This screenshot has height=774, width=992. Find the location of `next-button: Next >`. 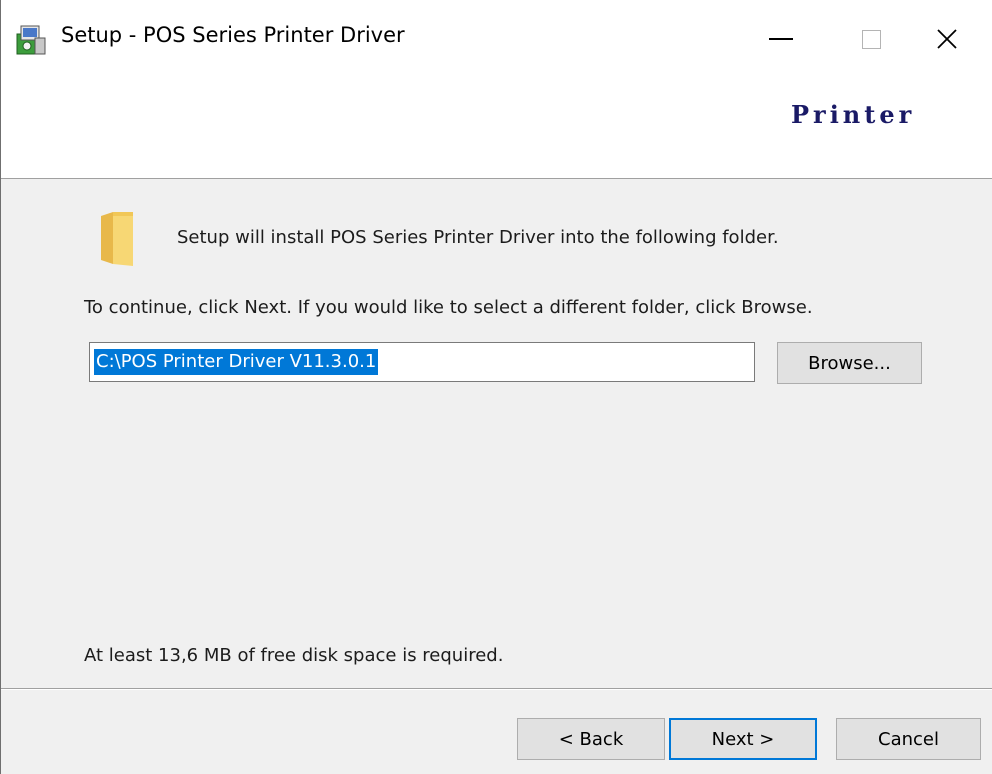

next-button: Next > is located at coordinates (743, 739).